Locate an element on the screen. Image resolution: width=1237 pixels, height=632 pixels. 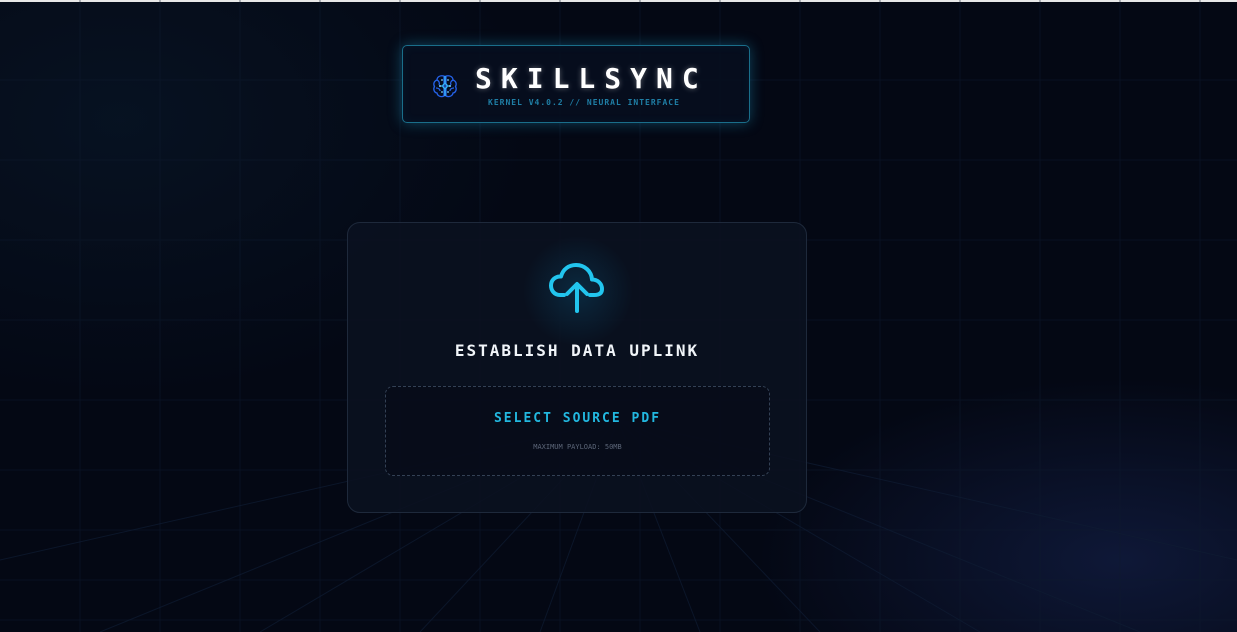
cloud-upload-icon is located at coordinates (576, 288).